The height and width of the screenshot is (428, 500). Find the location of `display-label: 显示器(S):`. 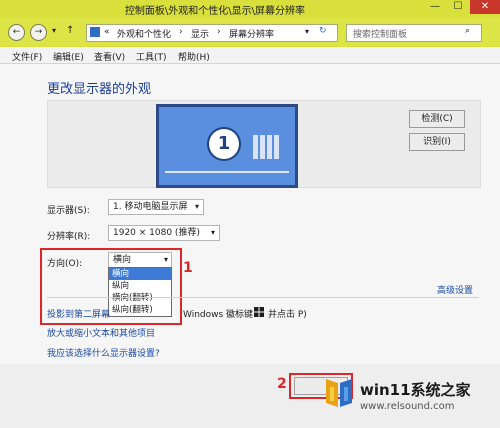

display-label: 显示器(S): is located at coordinates (68, 211).